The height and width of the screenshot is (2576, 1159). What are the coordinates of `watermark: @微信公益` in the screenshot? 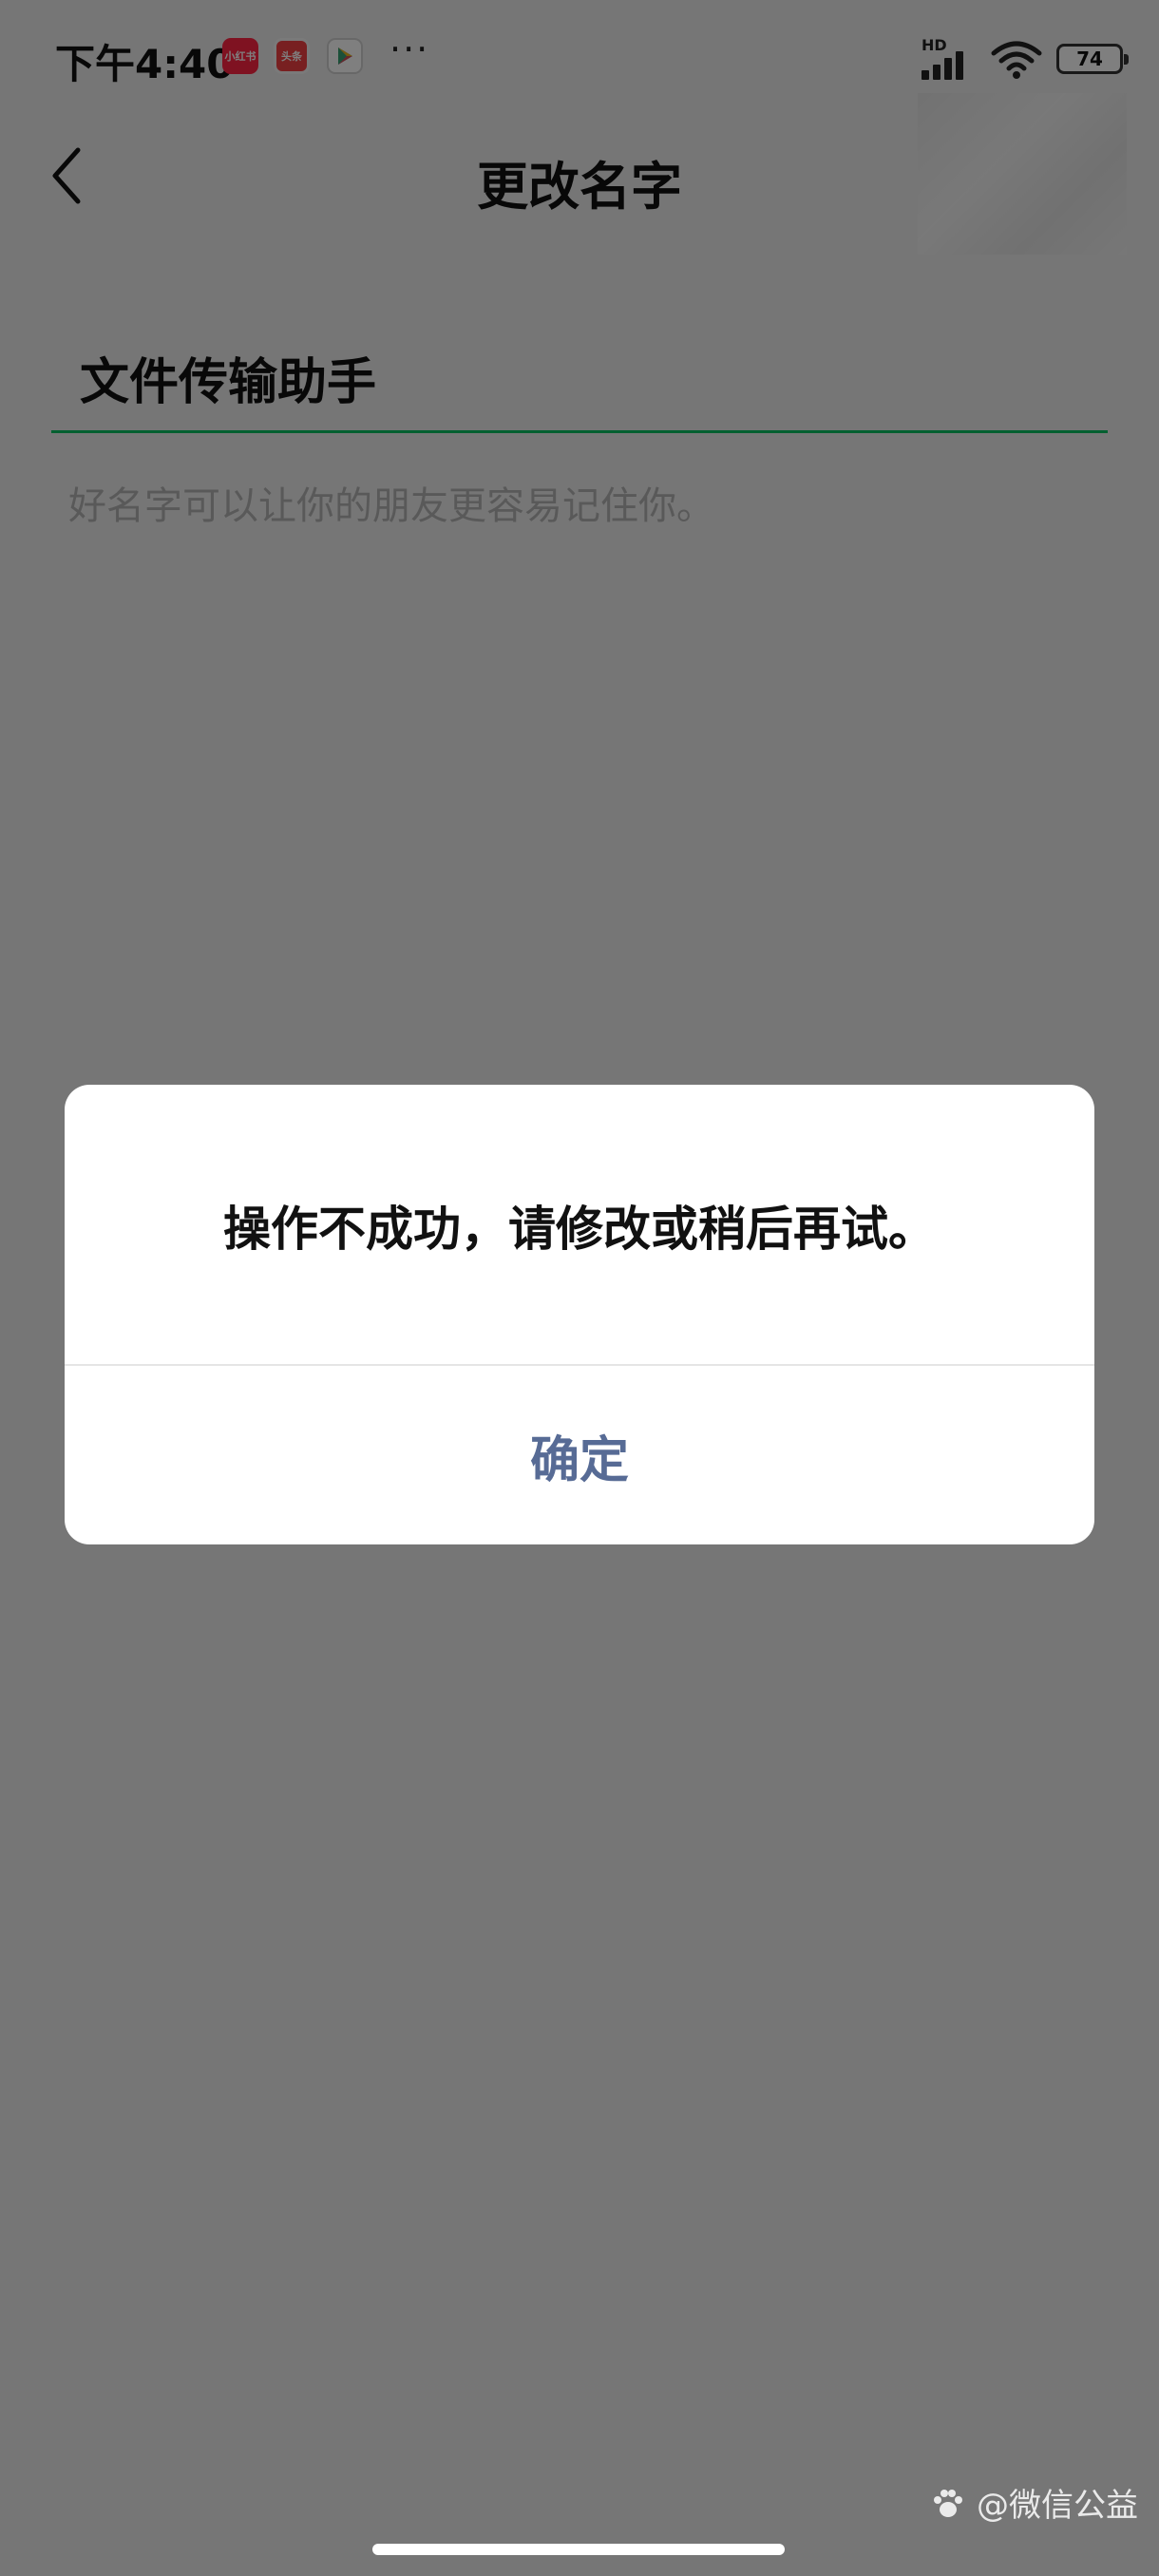 It's located at (1033, 2502).